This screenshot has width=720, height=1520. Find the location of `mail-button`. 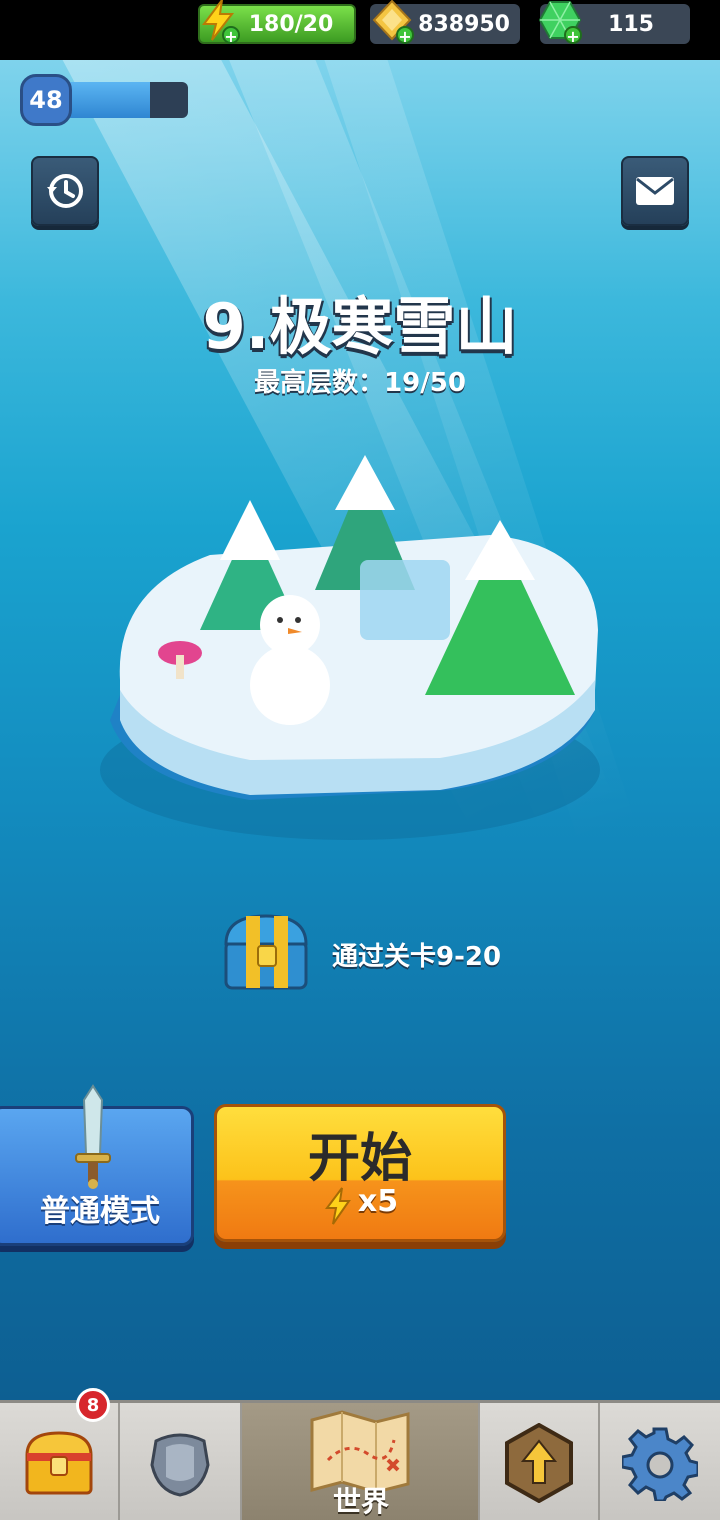

mail-button is located at coordinates (655, 191).